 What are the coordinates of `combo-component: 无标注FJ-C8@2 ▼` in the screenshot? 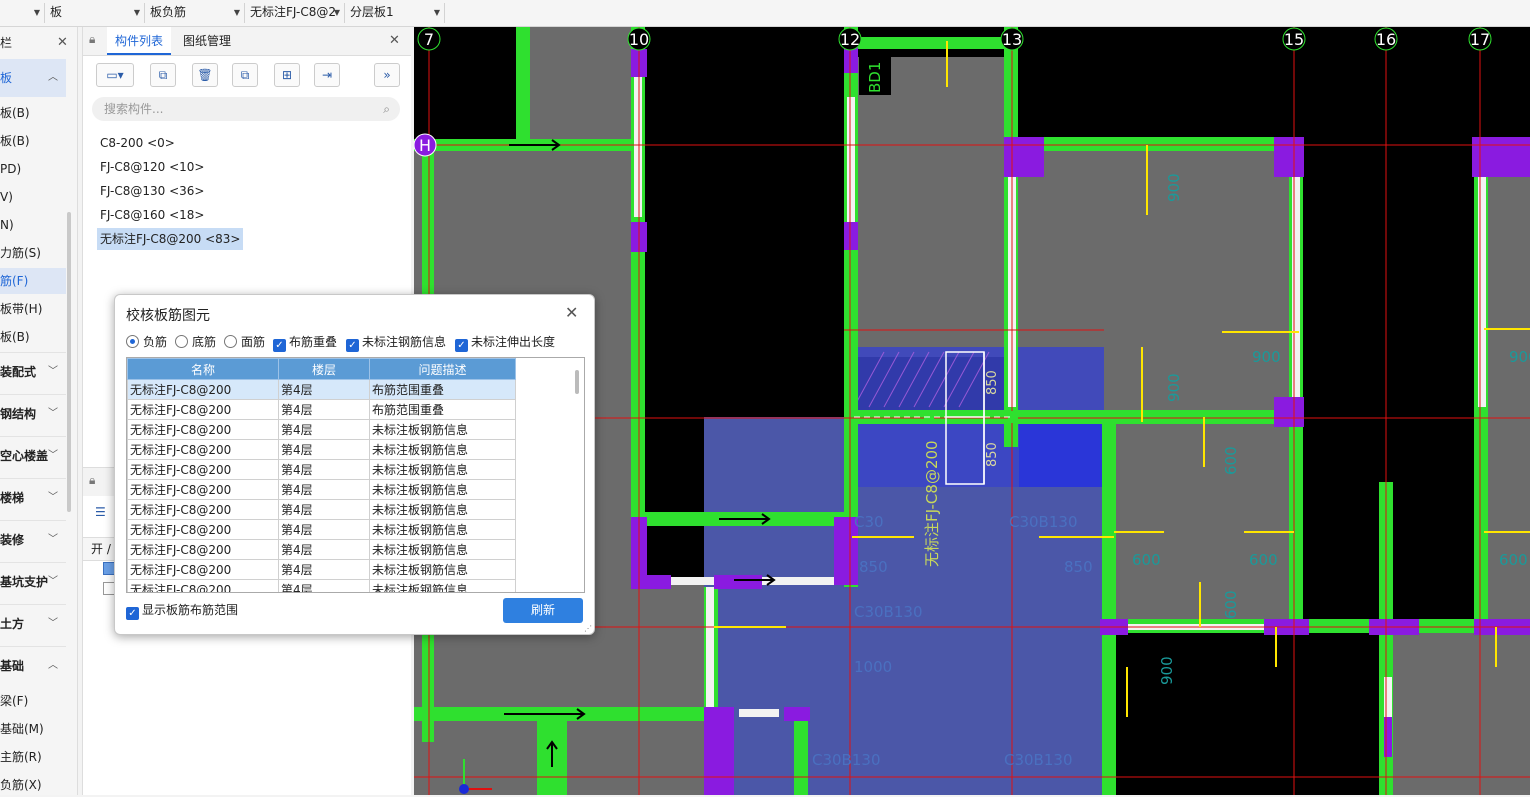 It's located at (295, 12).